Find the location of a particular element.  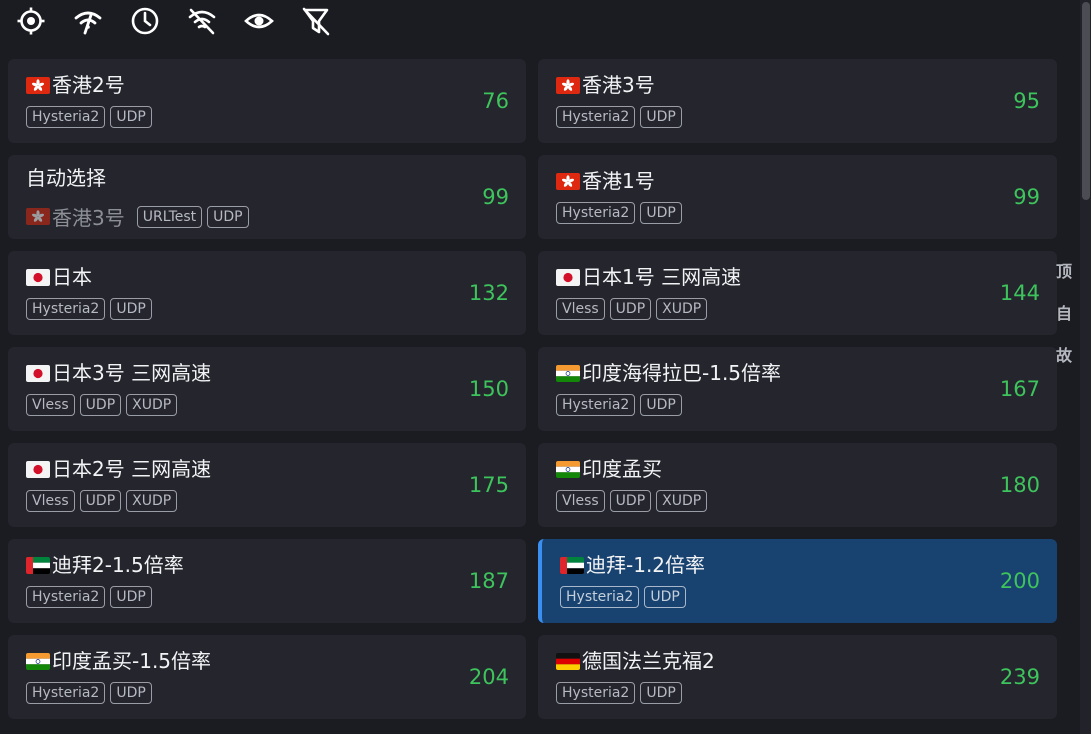

locate-icon is located at coordinates (31, 21).